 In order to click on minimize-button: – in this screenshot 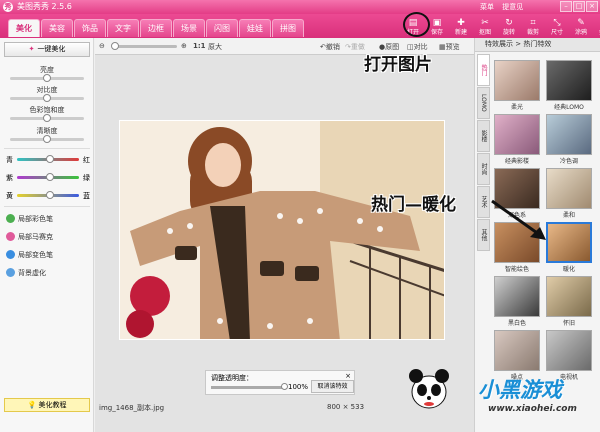, I will do `click(566, 6)`.